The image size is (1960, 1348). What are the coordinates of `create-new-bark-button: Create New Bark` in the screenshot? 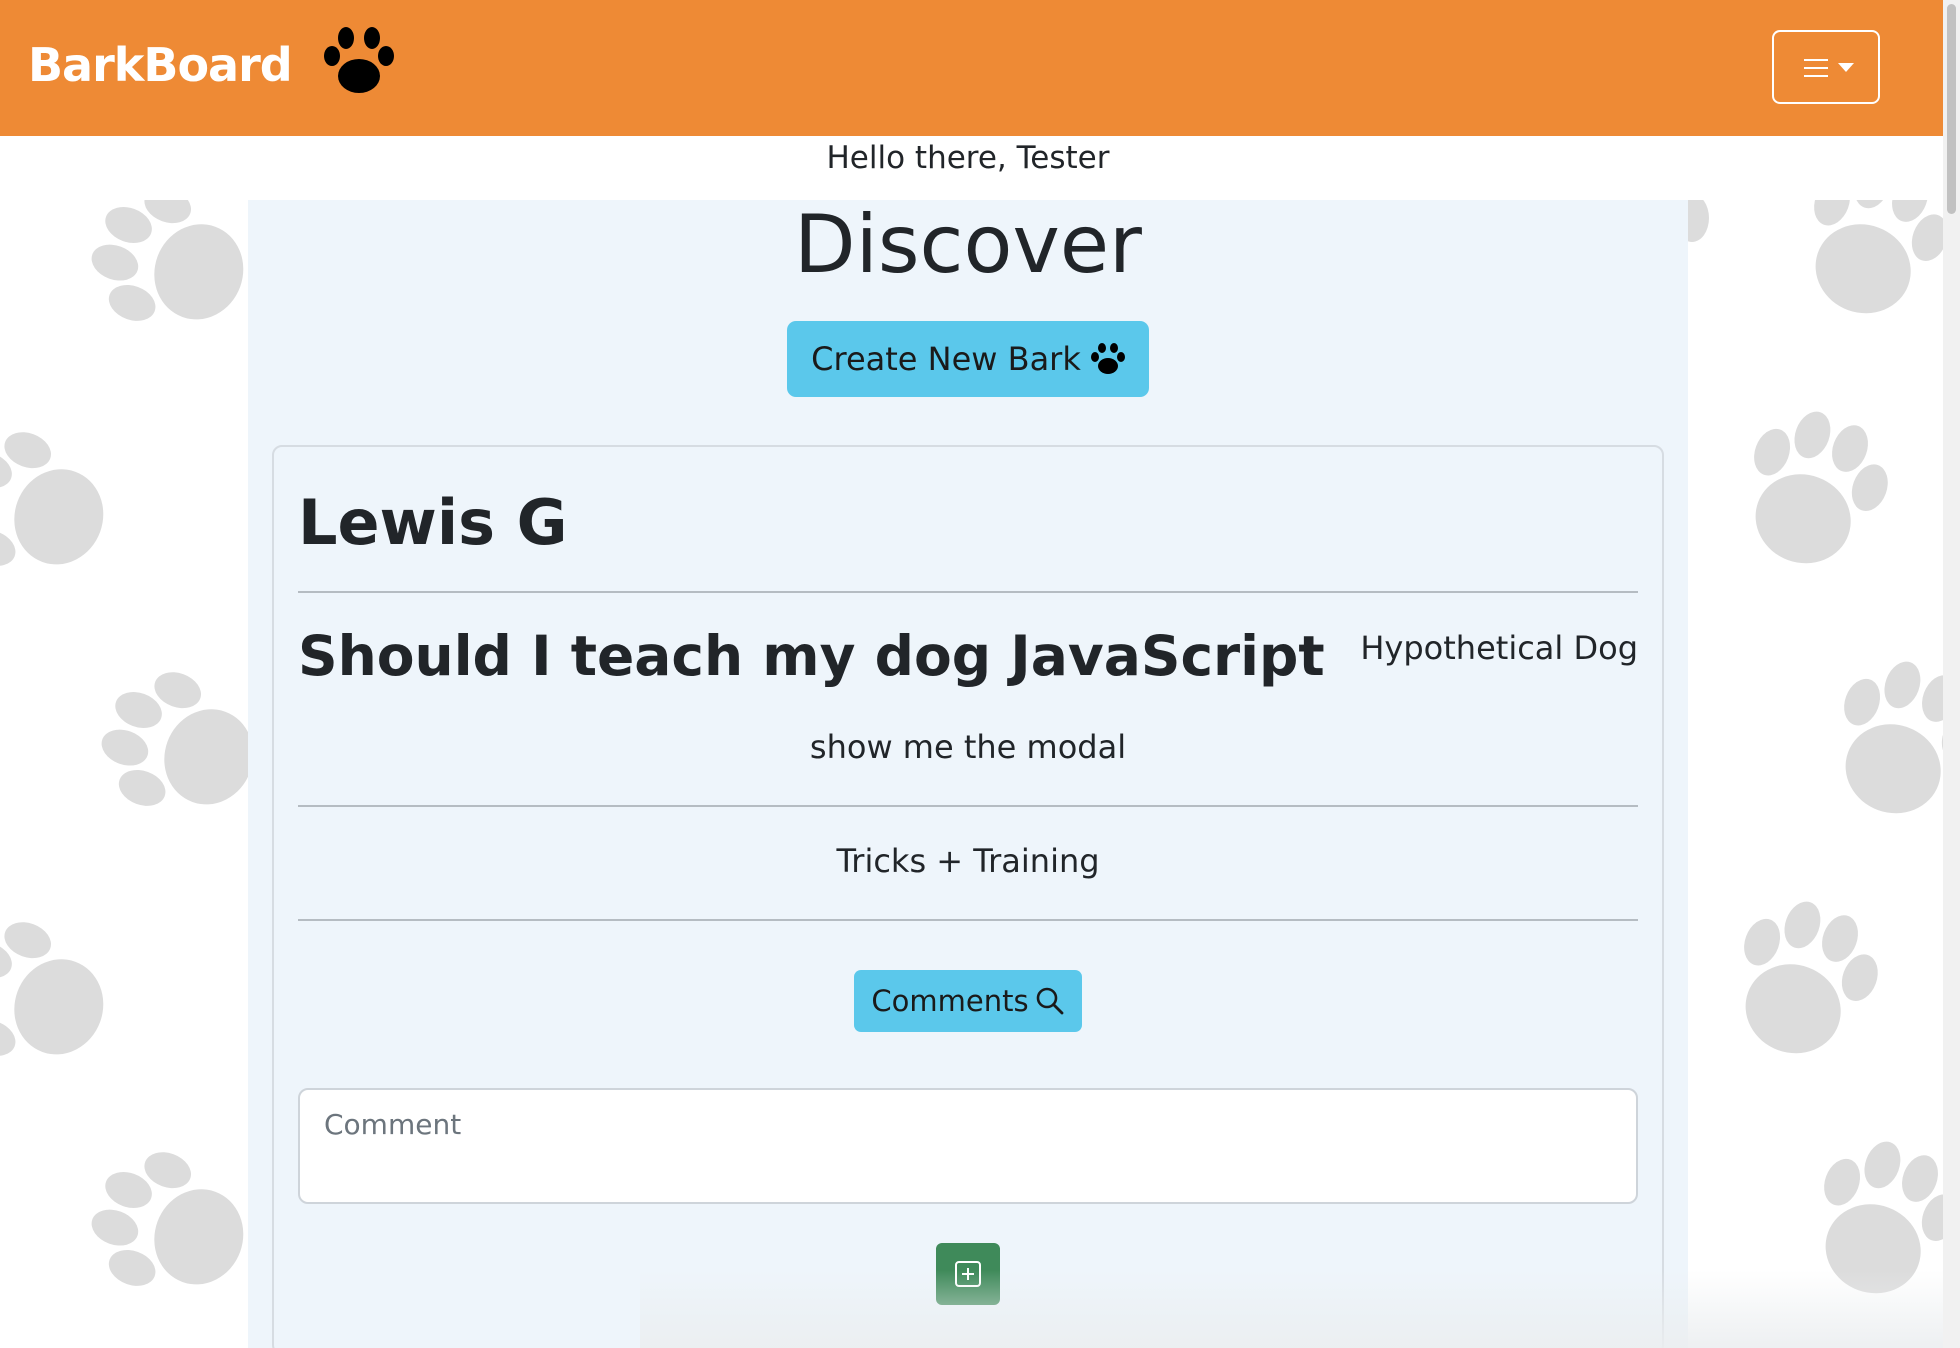 It's located at (968, 359).